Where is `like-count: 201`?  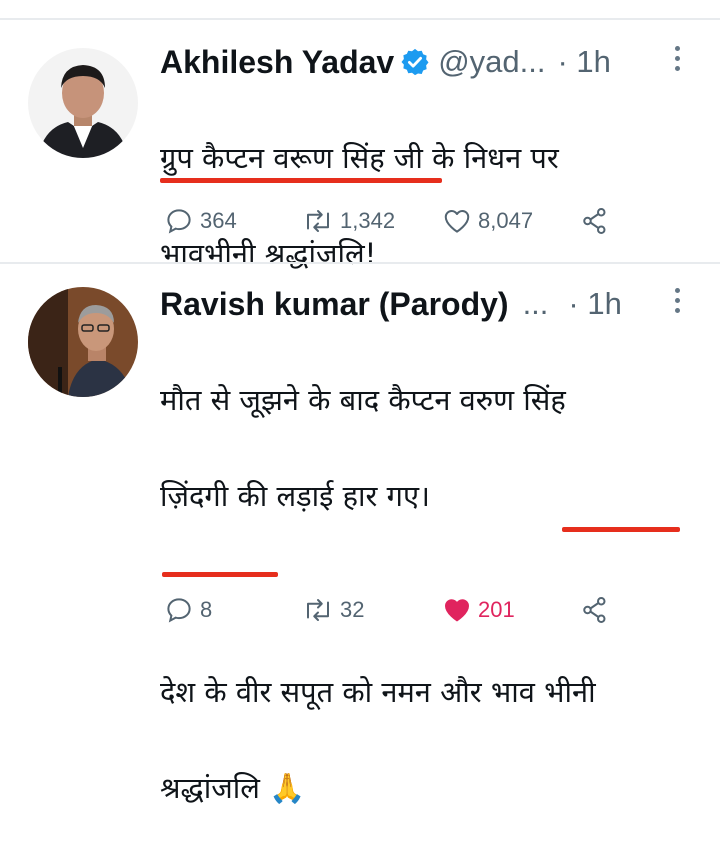
like-count: 201 is located at coordinates (496, 609).